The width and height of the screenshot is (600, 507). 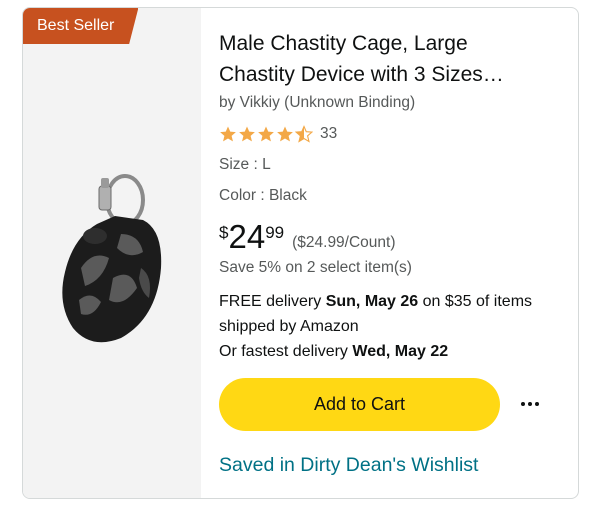 I want to click on rating-count: 33, so click(x=328, y=134).